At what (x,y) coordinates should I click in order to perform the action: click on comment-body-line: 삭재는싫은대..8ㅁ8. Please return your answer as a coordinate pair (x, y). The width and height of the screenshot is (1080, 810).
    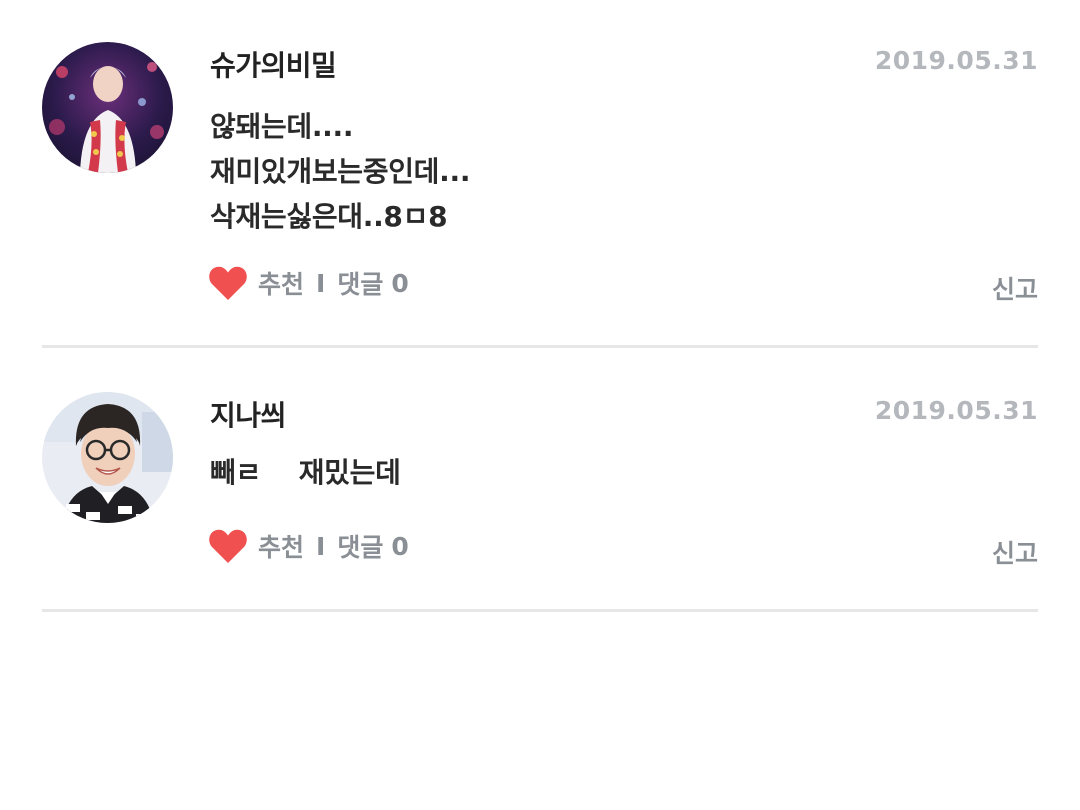
    Looking at the image, I should click on (329, 216).